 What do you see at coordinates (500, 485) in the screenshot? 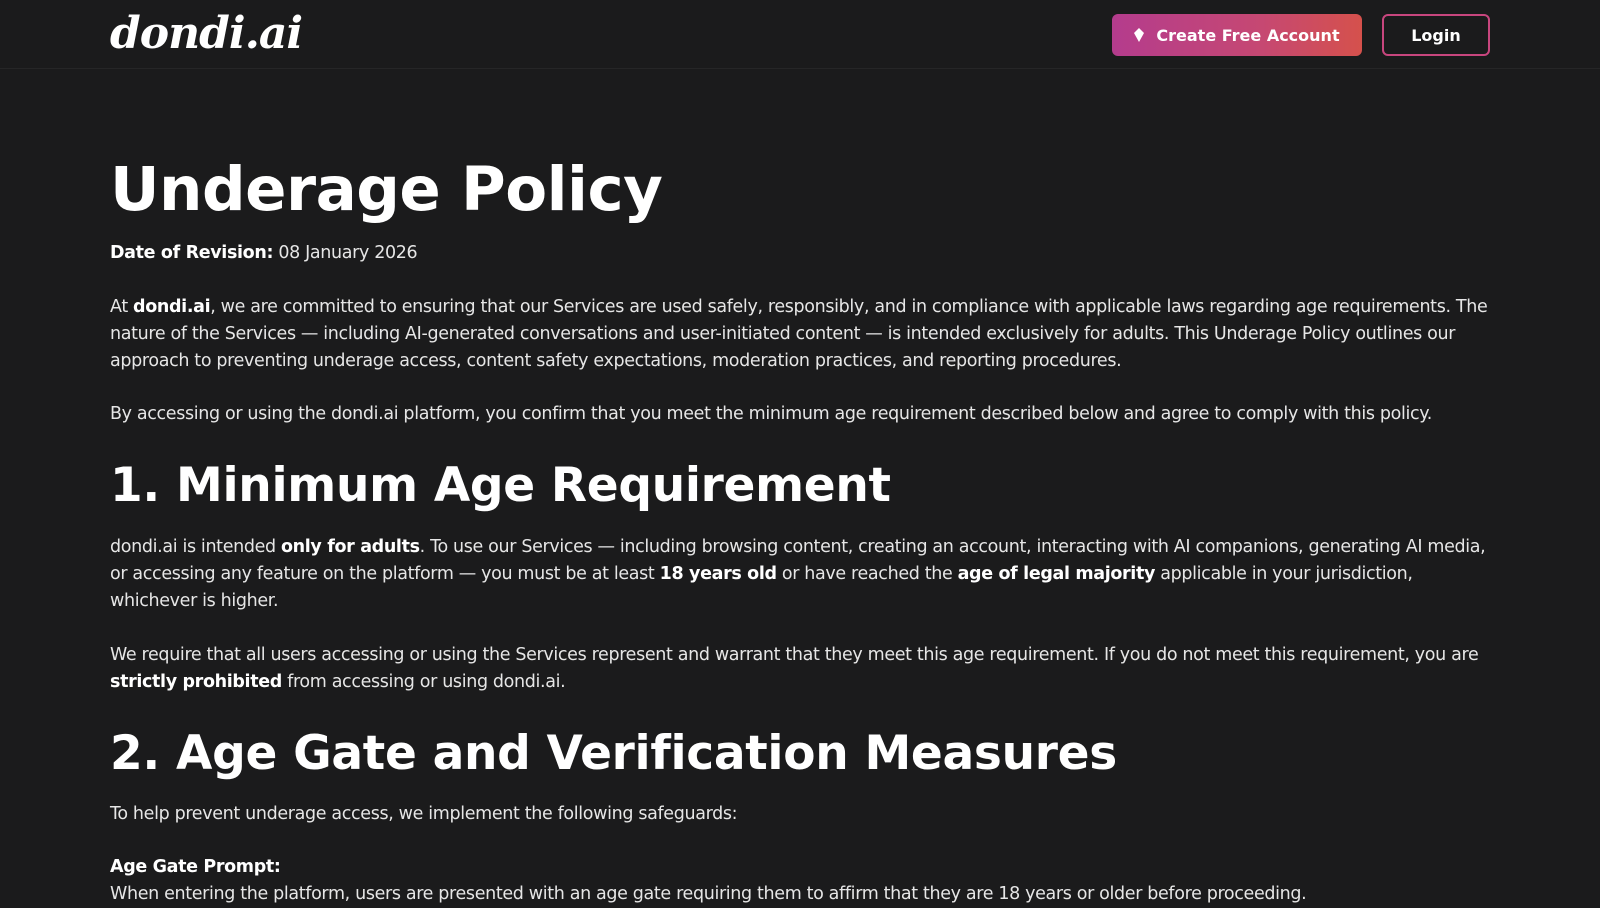
I see `section-1-heading: 1. Minimum Age Requirement` at bounding box center [500, 485].